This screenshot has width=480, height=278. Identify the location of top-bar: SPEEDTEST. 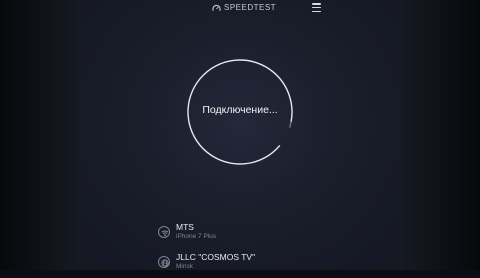
(240, 8).